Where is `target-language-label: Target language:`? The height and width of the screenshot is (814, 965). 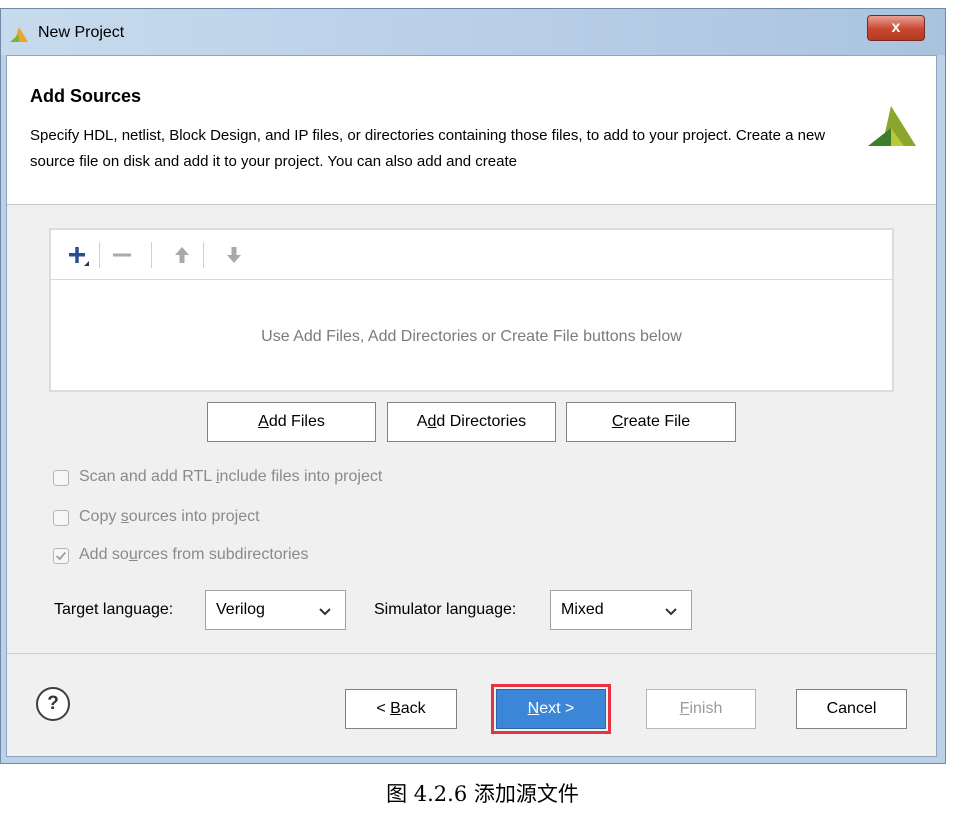 target-language-label: Target language: is located at coordinates (114, 609).